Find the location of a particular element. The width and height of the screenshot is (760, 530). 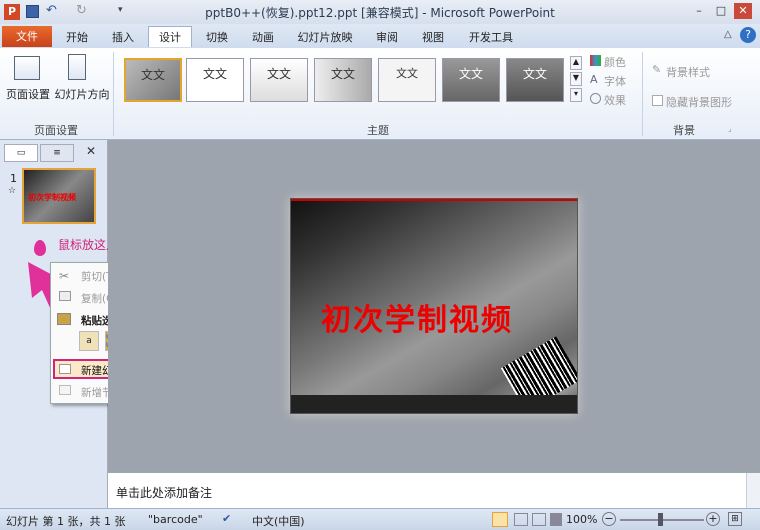

zoom-in-button: + is located at coordinates (713, 519).